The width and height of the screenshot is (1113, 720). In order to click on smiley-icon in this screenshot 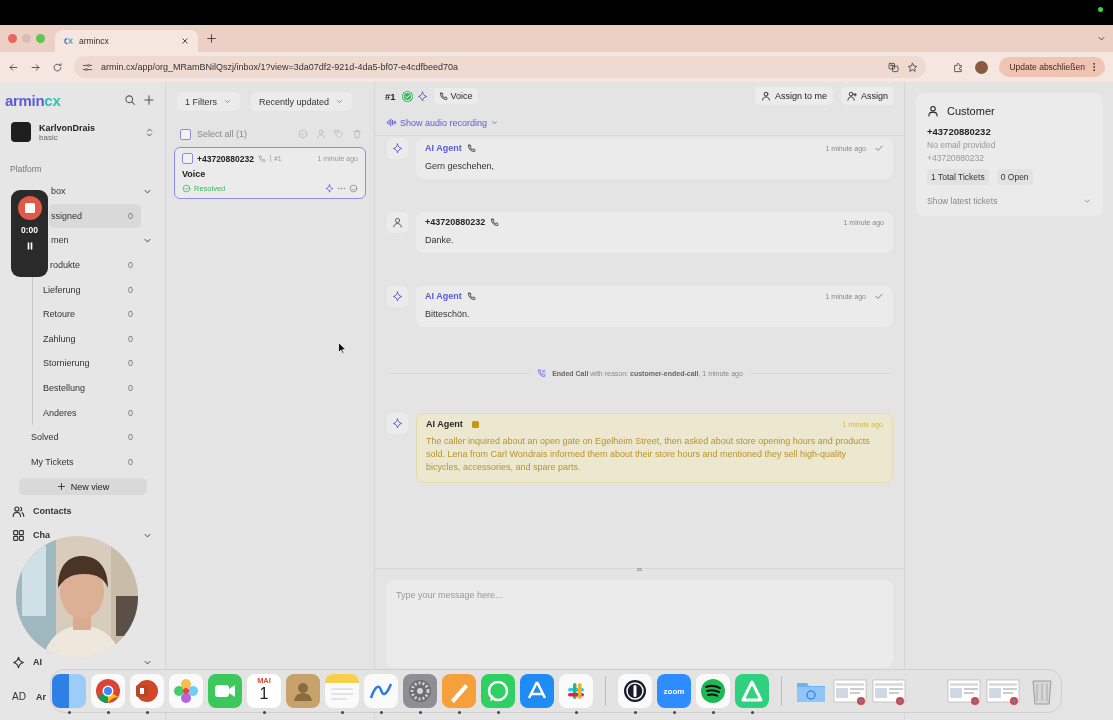, I will do `click(353, 188)`.